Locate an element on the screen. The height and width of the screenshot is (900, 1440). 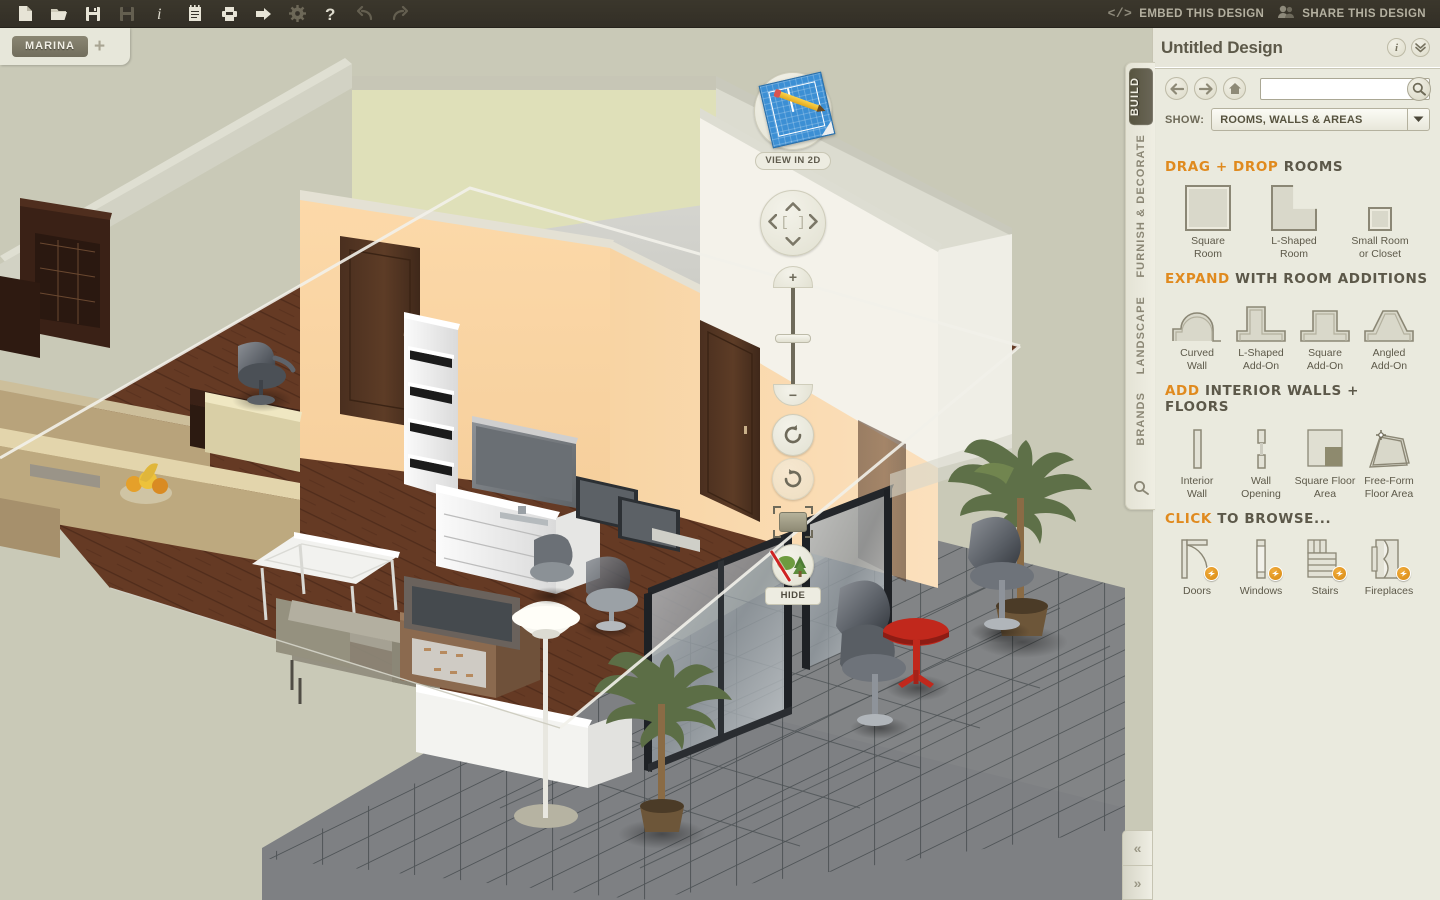
pan-control: [ ] is located at coordinates (793, 223).